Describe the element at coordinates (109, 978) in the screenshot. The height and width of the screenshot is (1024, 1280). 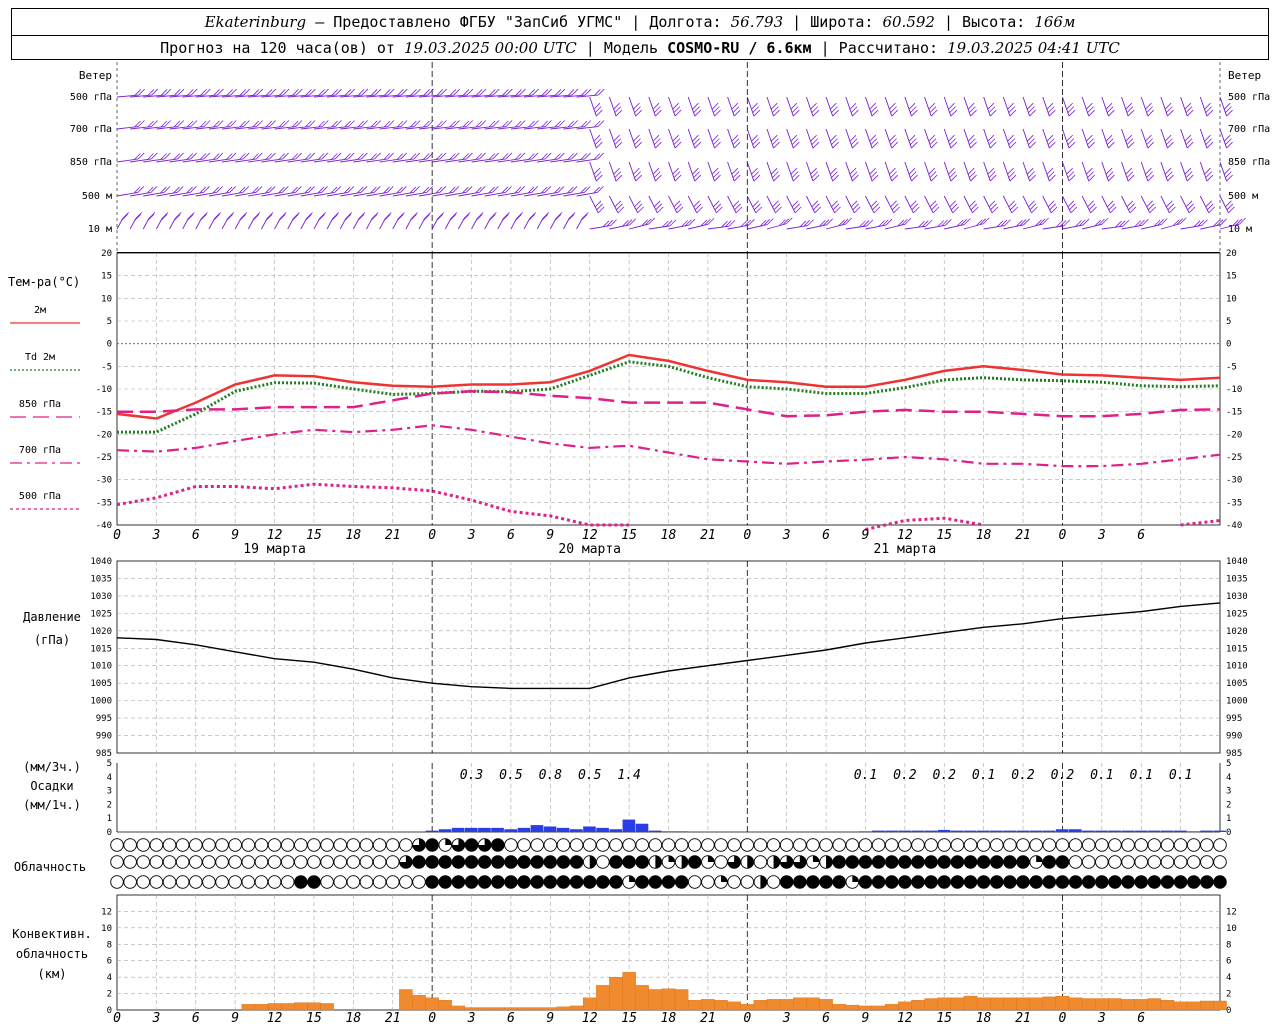
I see `conv-tick-left: 4` at that location.